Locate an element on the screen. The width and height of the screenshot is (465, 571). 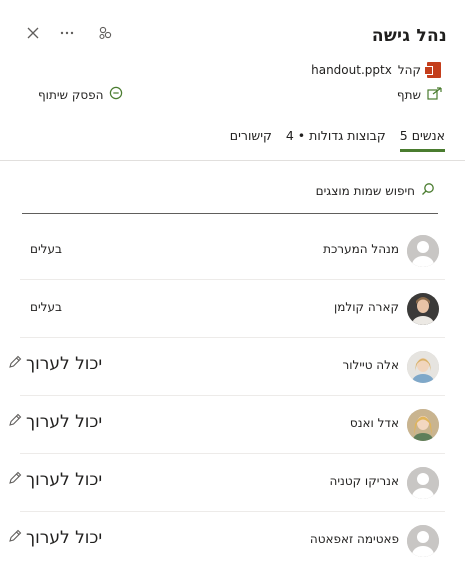
stop-sharing-button: הפסק שיתוף is located at coordinates (80, 94).